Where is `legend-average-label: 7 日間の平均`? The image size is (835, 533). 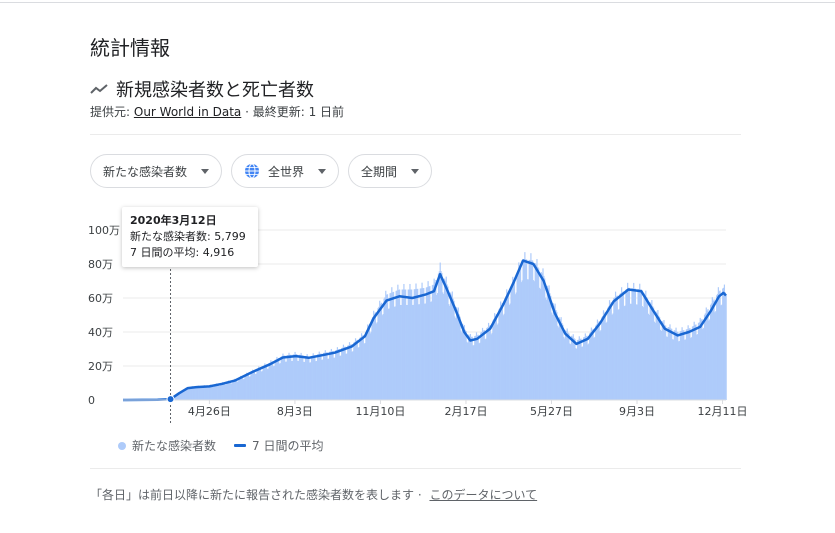 legend-average-label: 7 日間の平均 is located at coordinates (288, 446).